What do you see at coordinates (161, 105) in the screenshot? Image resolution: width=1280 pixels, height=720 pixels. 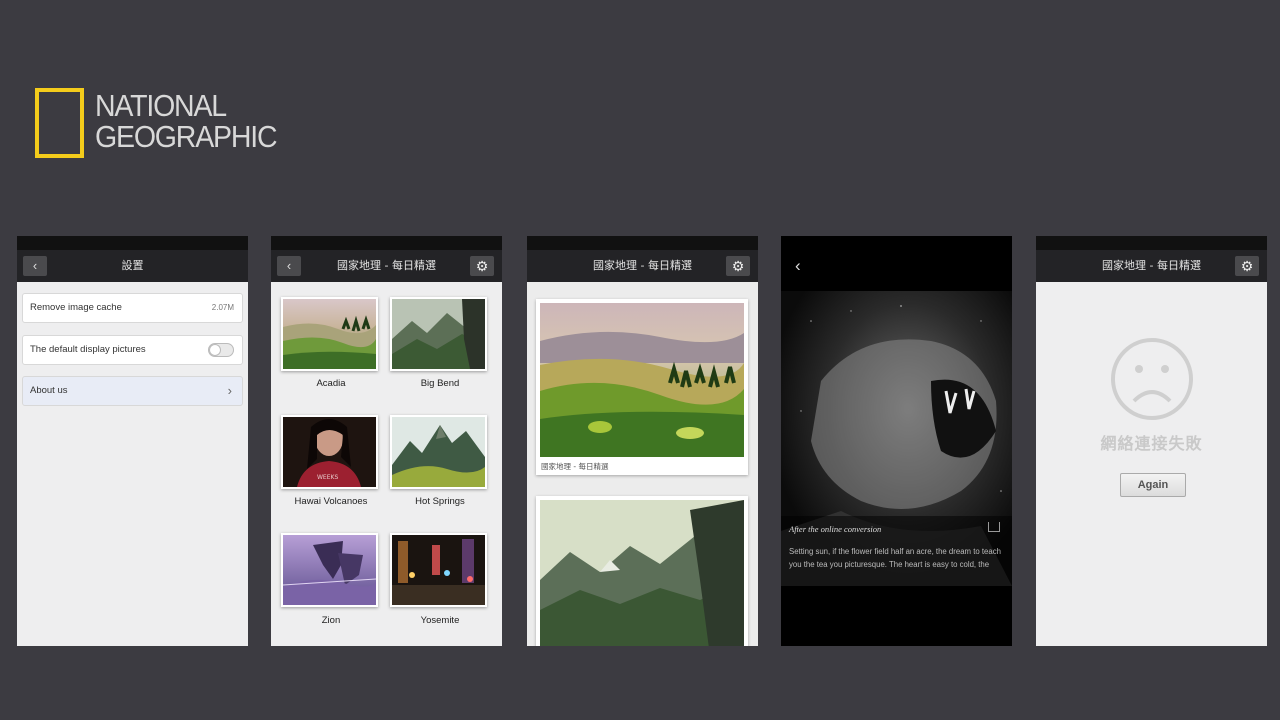 I see `logo-line-1: NATIONAL` at bounding box center [161, 105].